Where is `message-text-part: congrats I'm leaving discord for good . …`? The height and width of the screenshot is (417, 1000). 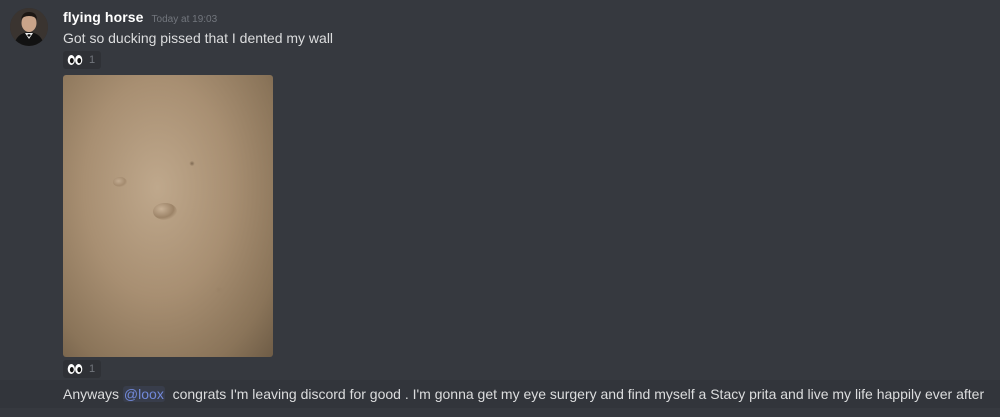 message-text-part: congrats I'm leaving discord for good . … is located at coordinates (574, 394).